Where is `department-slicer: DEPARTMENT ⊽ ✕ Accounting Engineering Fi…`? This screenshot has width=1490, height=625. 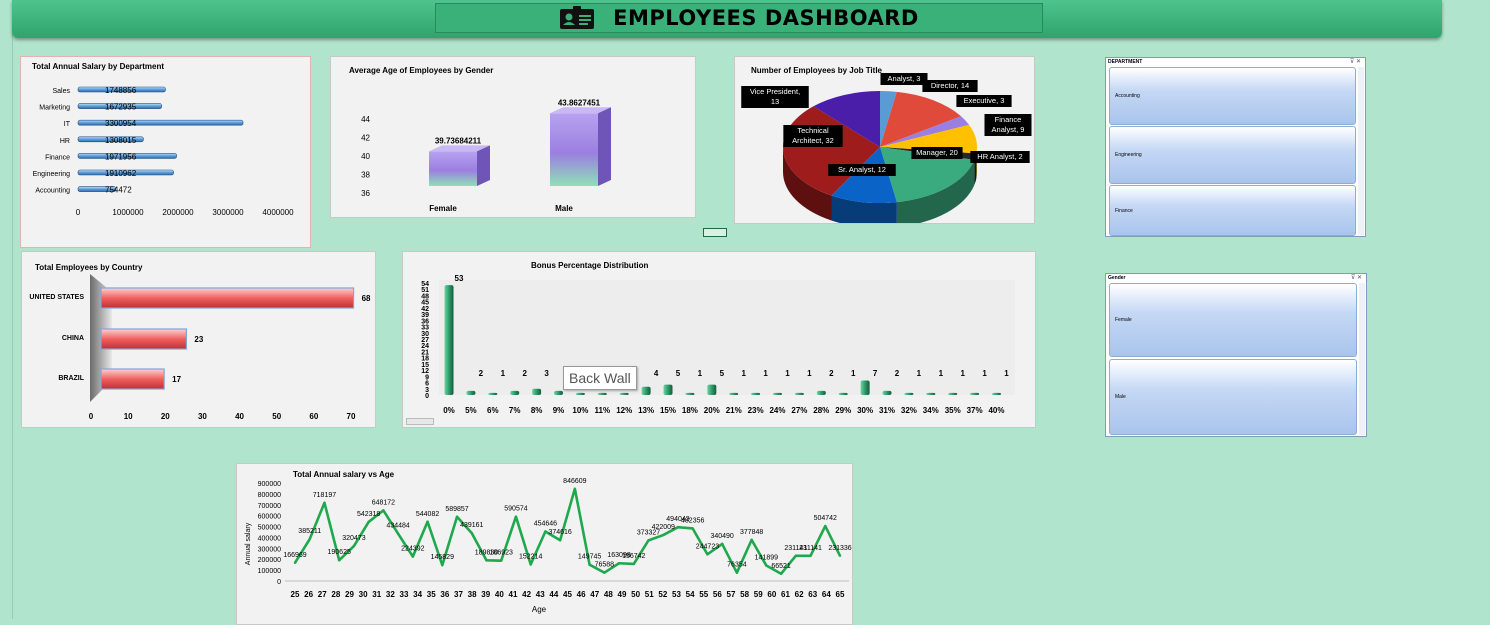
department-slicer: DEPARTMENT ⊽ ✕ Accounting Engineering Fi… is located at coordinates (1235, 147).